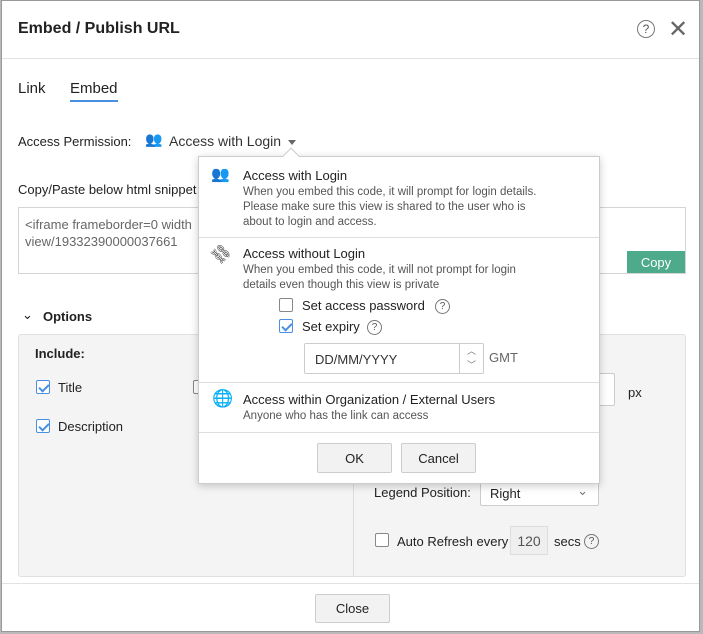  I want to click on snippet-label: Copy/Paste below html snippet, so click(107, 189).